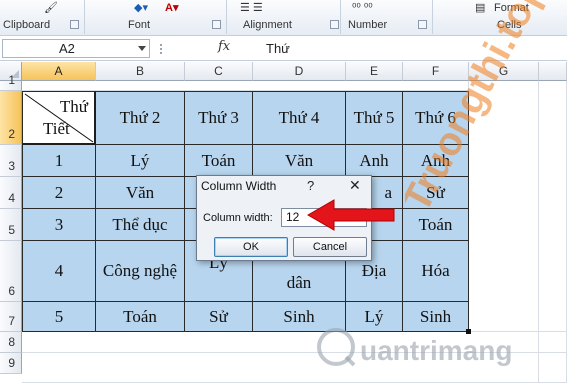 This screenshot has width=567, height=383. I want to click on font-color-icon: A▾, so click(171, 8).